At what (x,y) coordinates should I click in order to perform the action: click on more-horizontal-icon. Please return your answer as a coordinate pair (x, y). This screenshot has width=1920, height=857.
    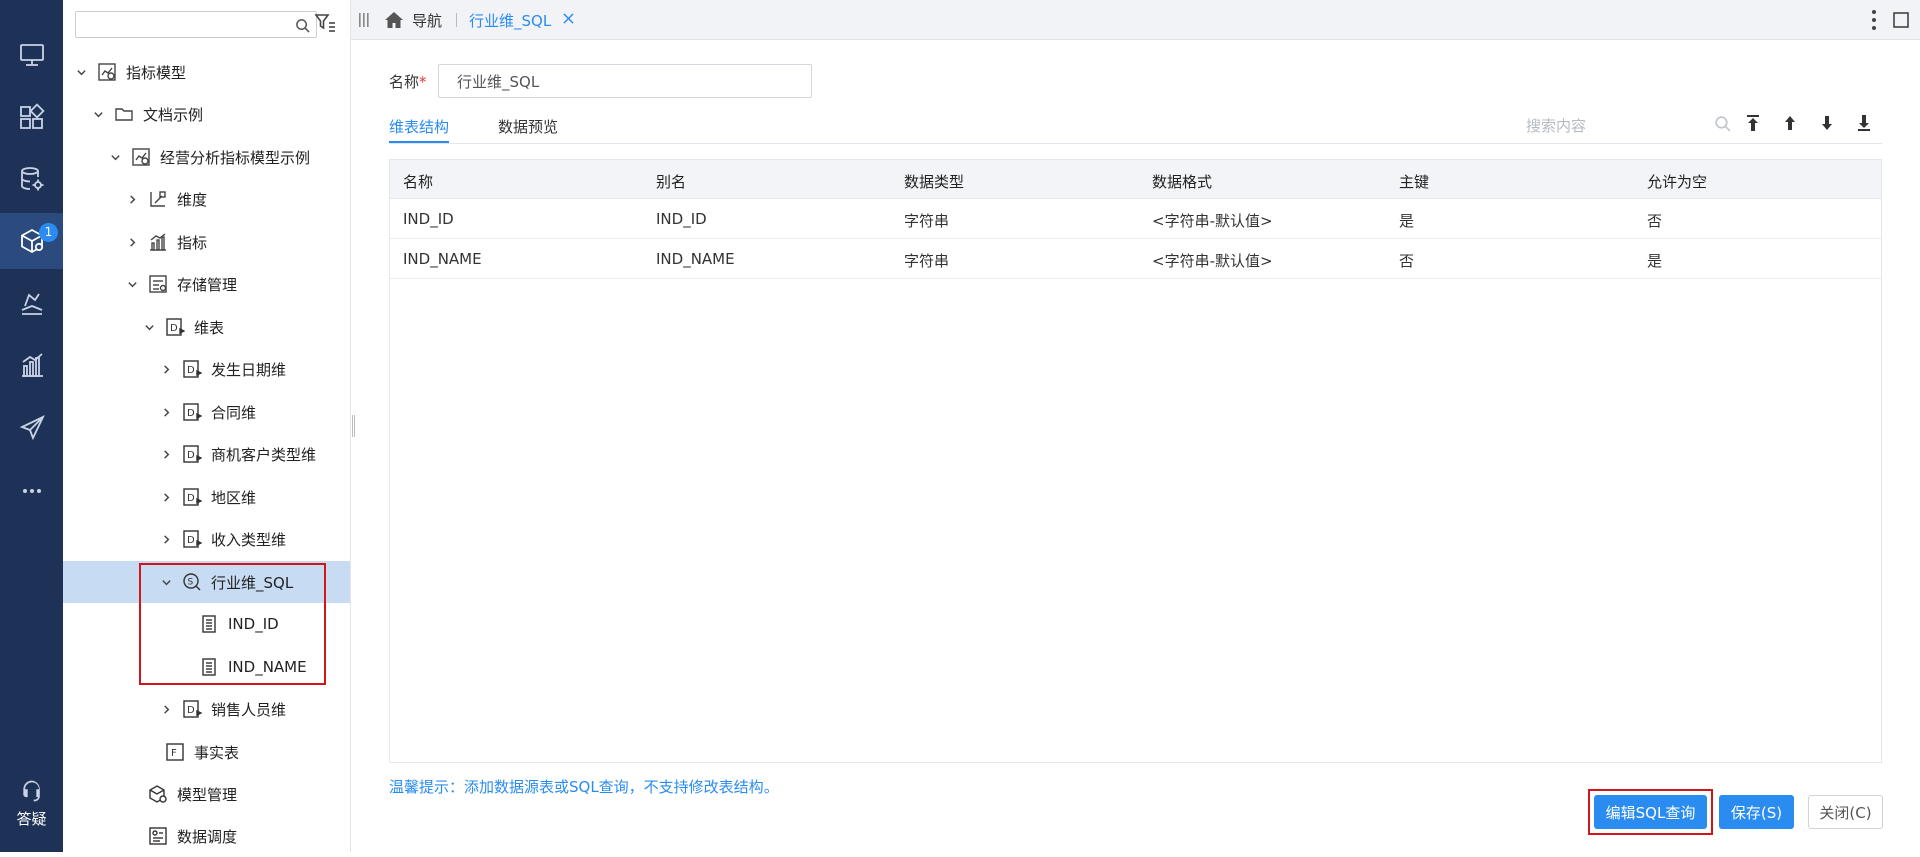
    Looking at the image, I should click on (31, 491).